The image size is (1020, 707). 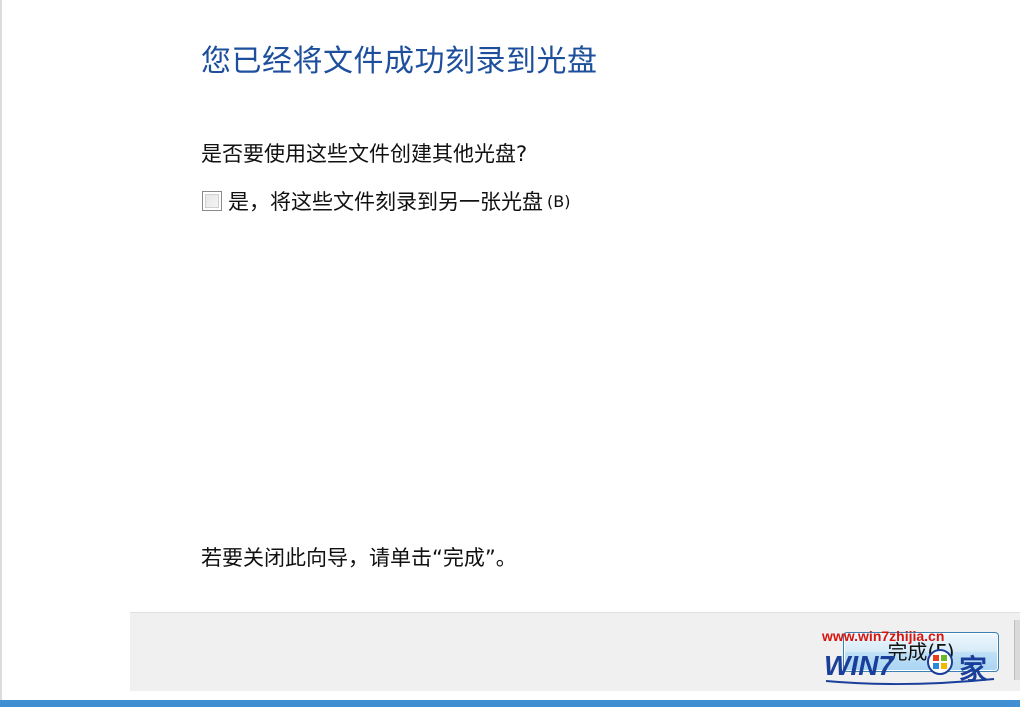 I want to click on win7-logo-icon: WIN7 家, so click(x=909, y=667).